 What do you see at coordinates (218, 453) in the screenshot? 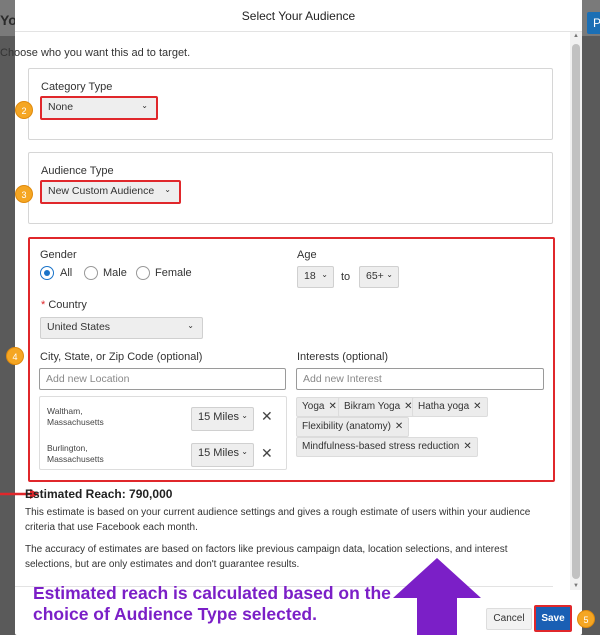
I see `location-radius-1: 15 Miles` at bounding box center [218, 453].